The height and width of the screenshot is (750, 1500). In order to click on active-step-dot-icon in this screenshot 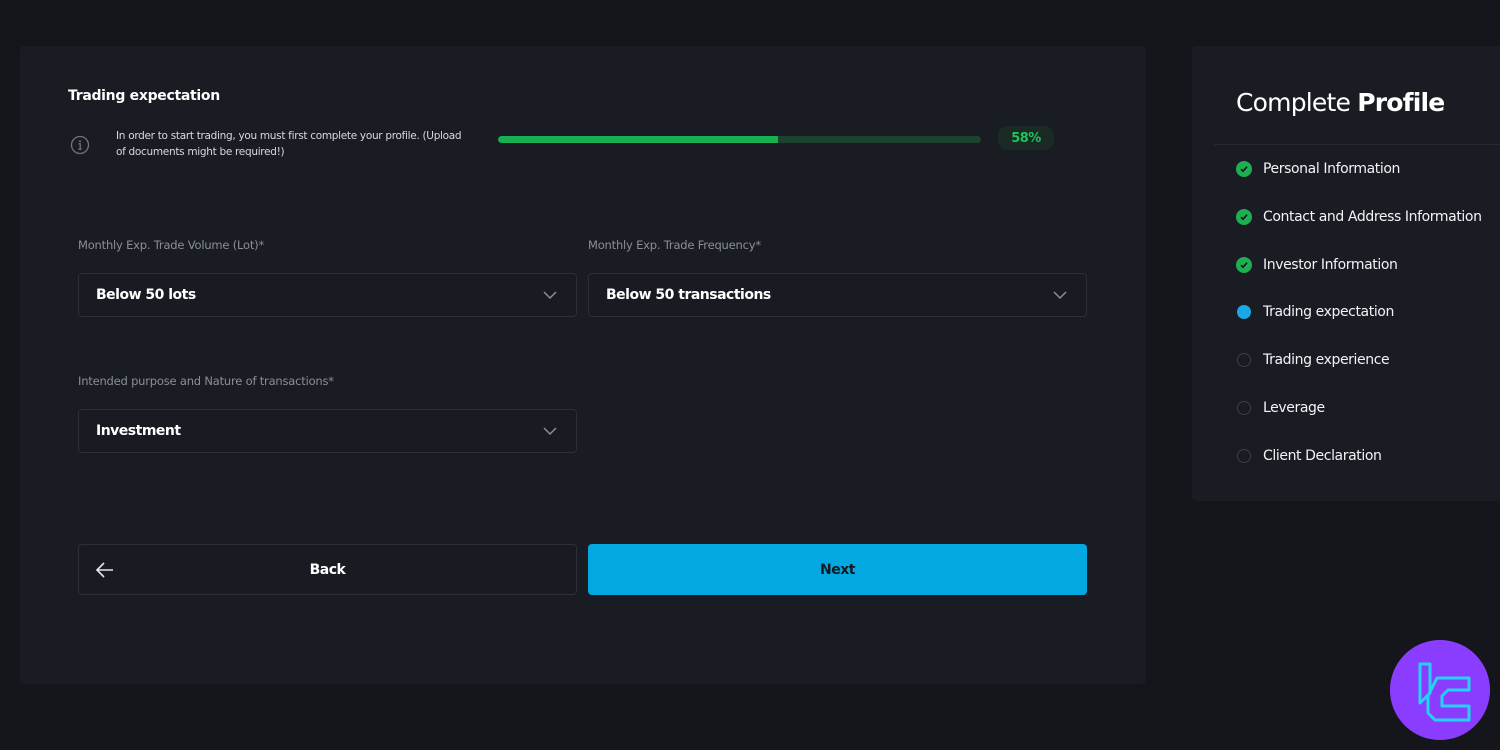, I will do `click(1244, 312)`.